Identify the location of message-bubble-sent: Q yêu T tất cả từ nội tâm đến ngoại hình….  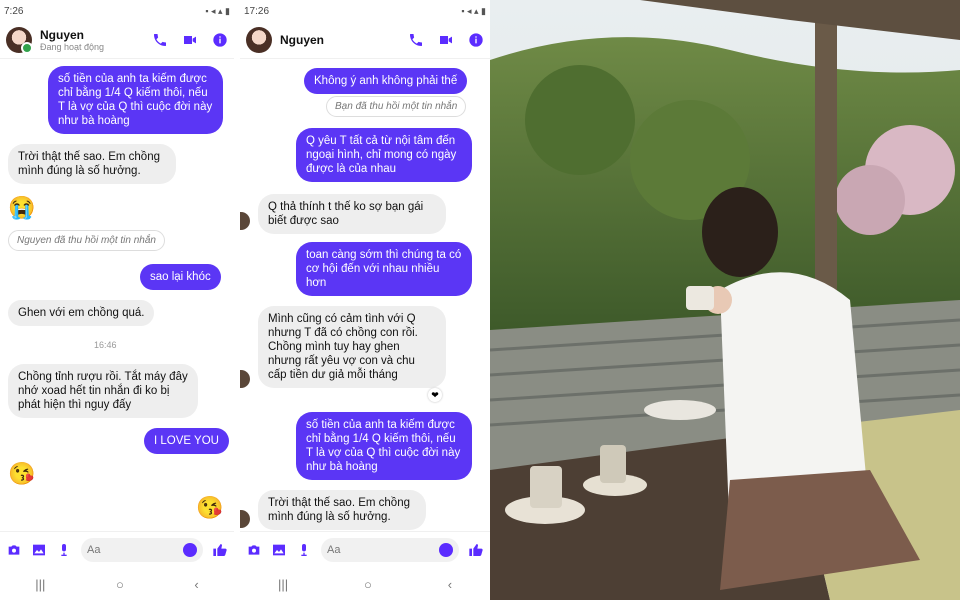
(384, 155).